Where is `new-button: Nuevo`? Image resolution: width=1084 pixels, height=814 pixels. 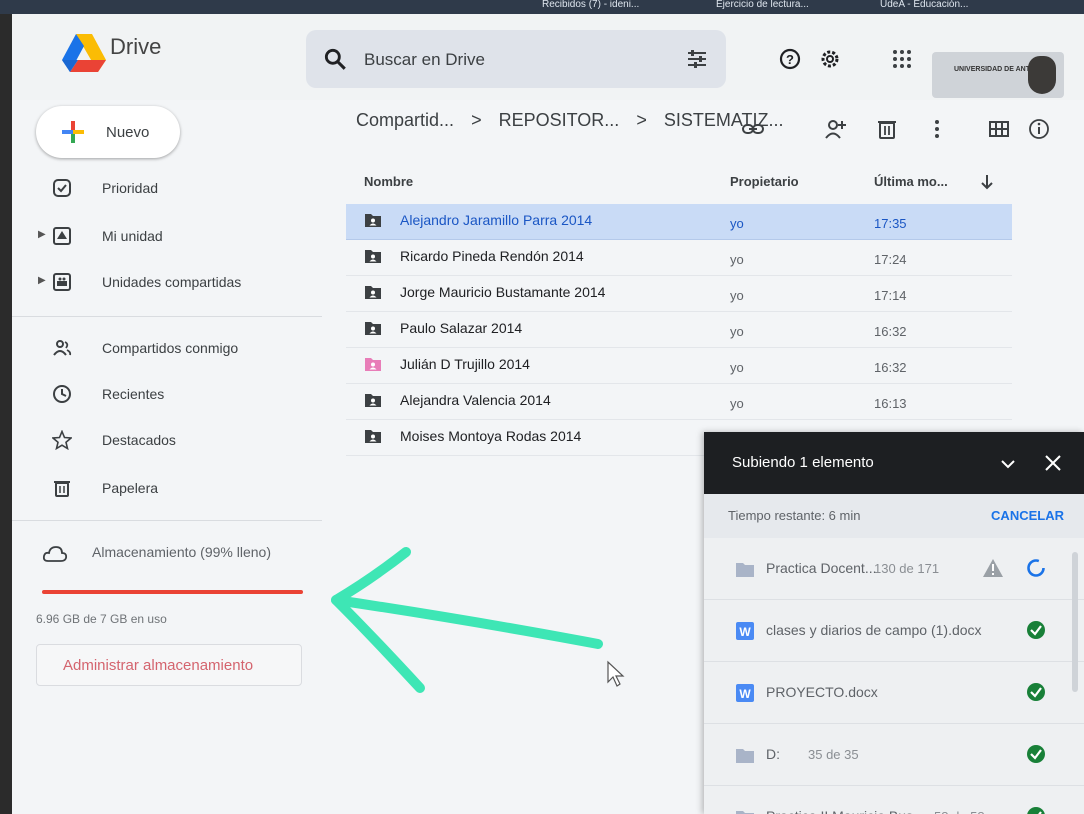 new-button: Nuevo is located at coordinates (108, 132).